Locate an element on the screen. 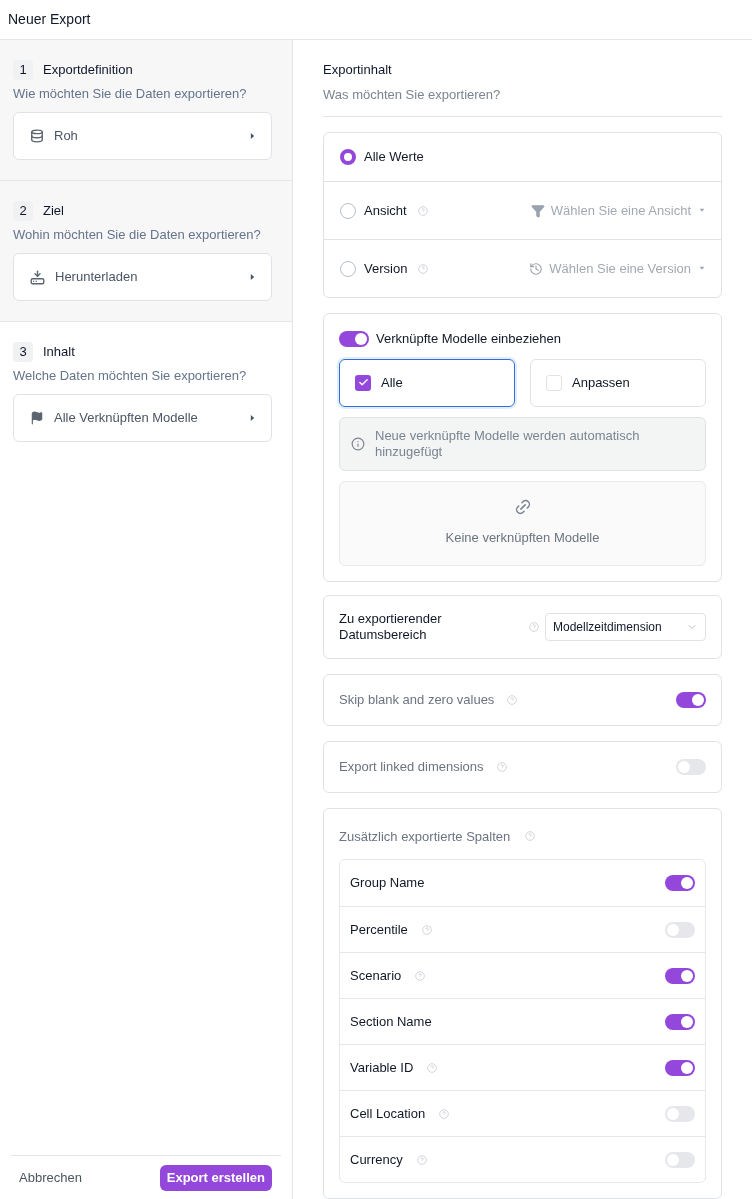 Image resolution: width=752 pixels, height=1199 pixels. flag-icon is located at coordinates (37, 418).